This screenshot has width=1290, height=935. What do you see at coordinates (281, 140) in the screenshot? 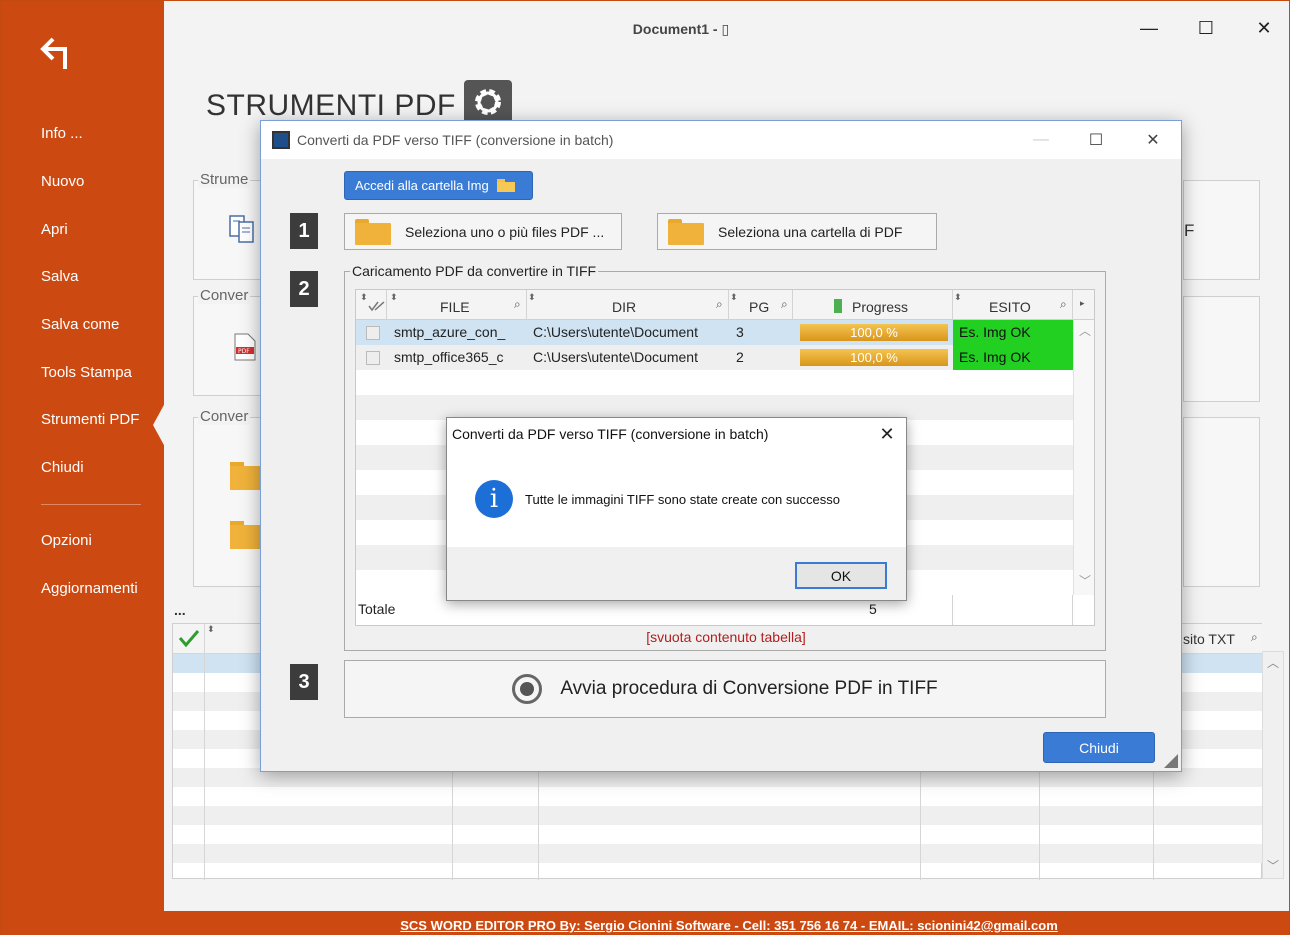
I see `app-icon` at bounding box center [281, 140].